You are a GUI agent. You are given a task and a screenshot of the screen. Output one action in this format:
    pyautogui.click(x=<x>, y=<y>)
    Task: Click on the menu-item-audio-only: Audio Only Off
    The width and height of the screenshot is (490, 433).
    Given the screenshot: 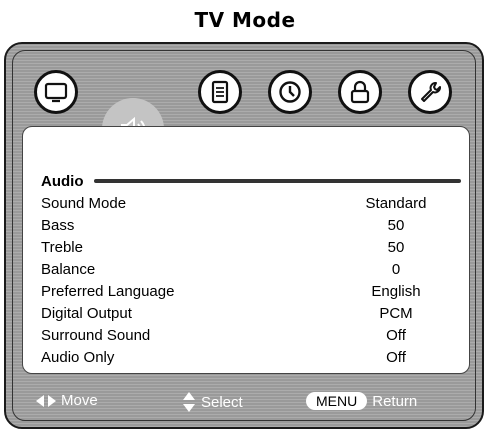 What is the action you would take?
    pyautogui.click(x=251, y=358)
    